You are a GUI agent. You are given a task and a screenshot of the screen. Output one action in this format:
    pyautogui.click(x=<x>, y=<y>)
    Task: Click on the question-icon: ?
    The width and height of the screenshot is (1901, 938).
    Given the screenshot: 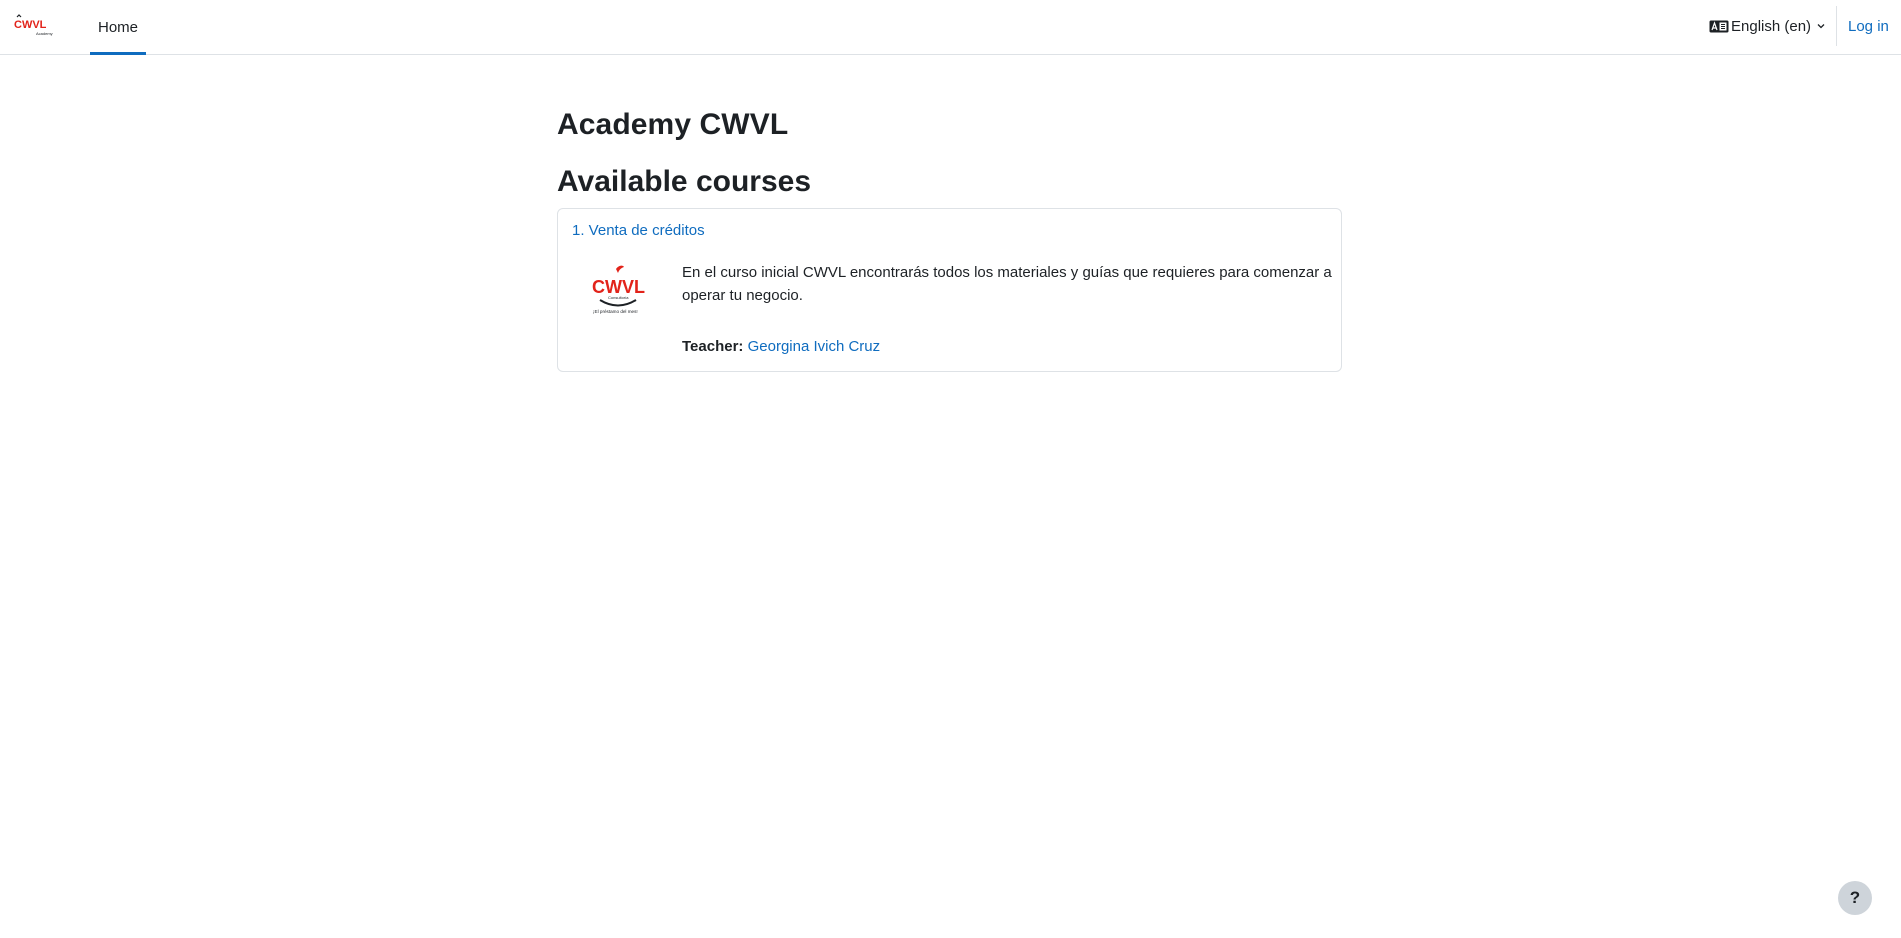 What is the action you would take?
    pyautogui.click(x=1855, y=897)
    